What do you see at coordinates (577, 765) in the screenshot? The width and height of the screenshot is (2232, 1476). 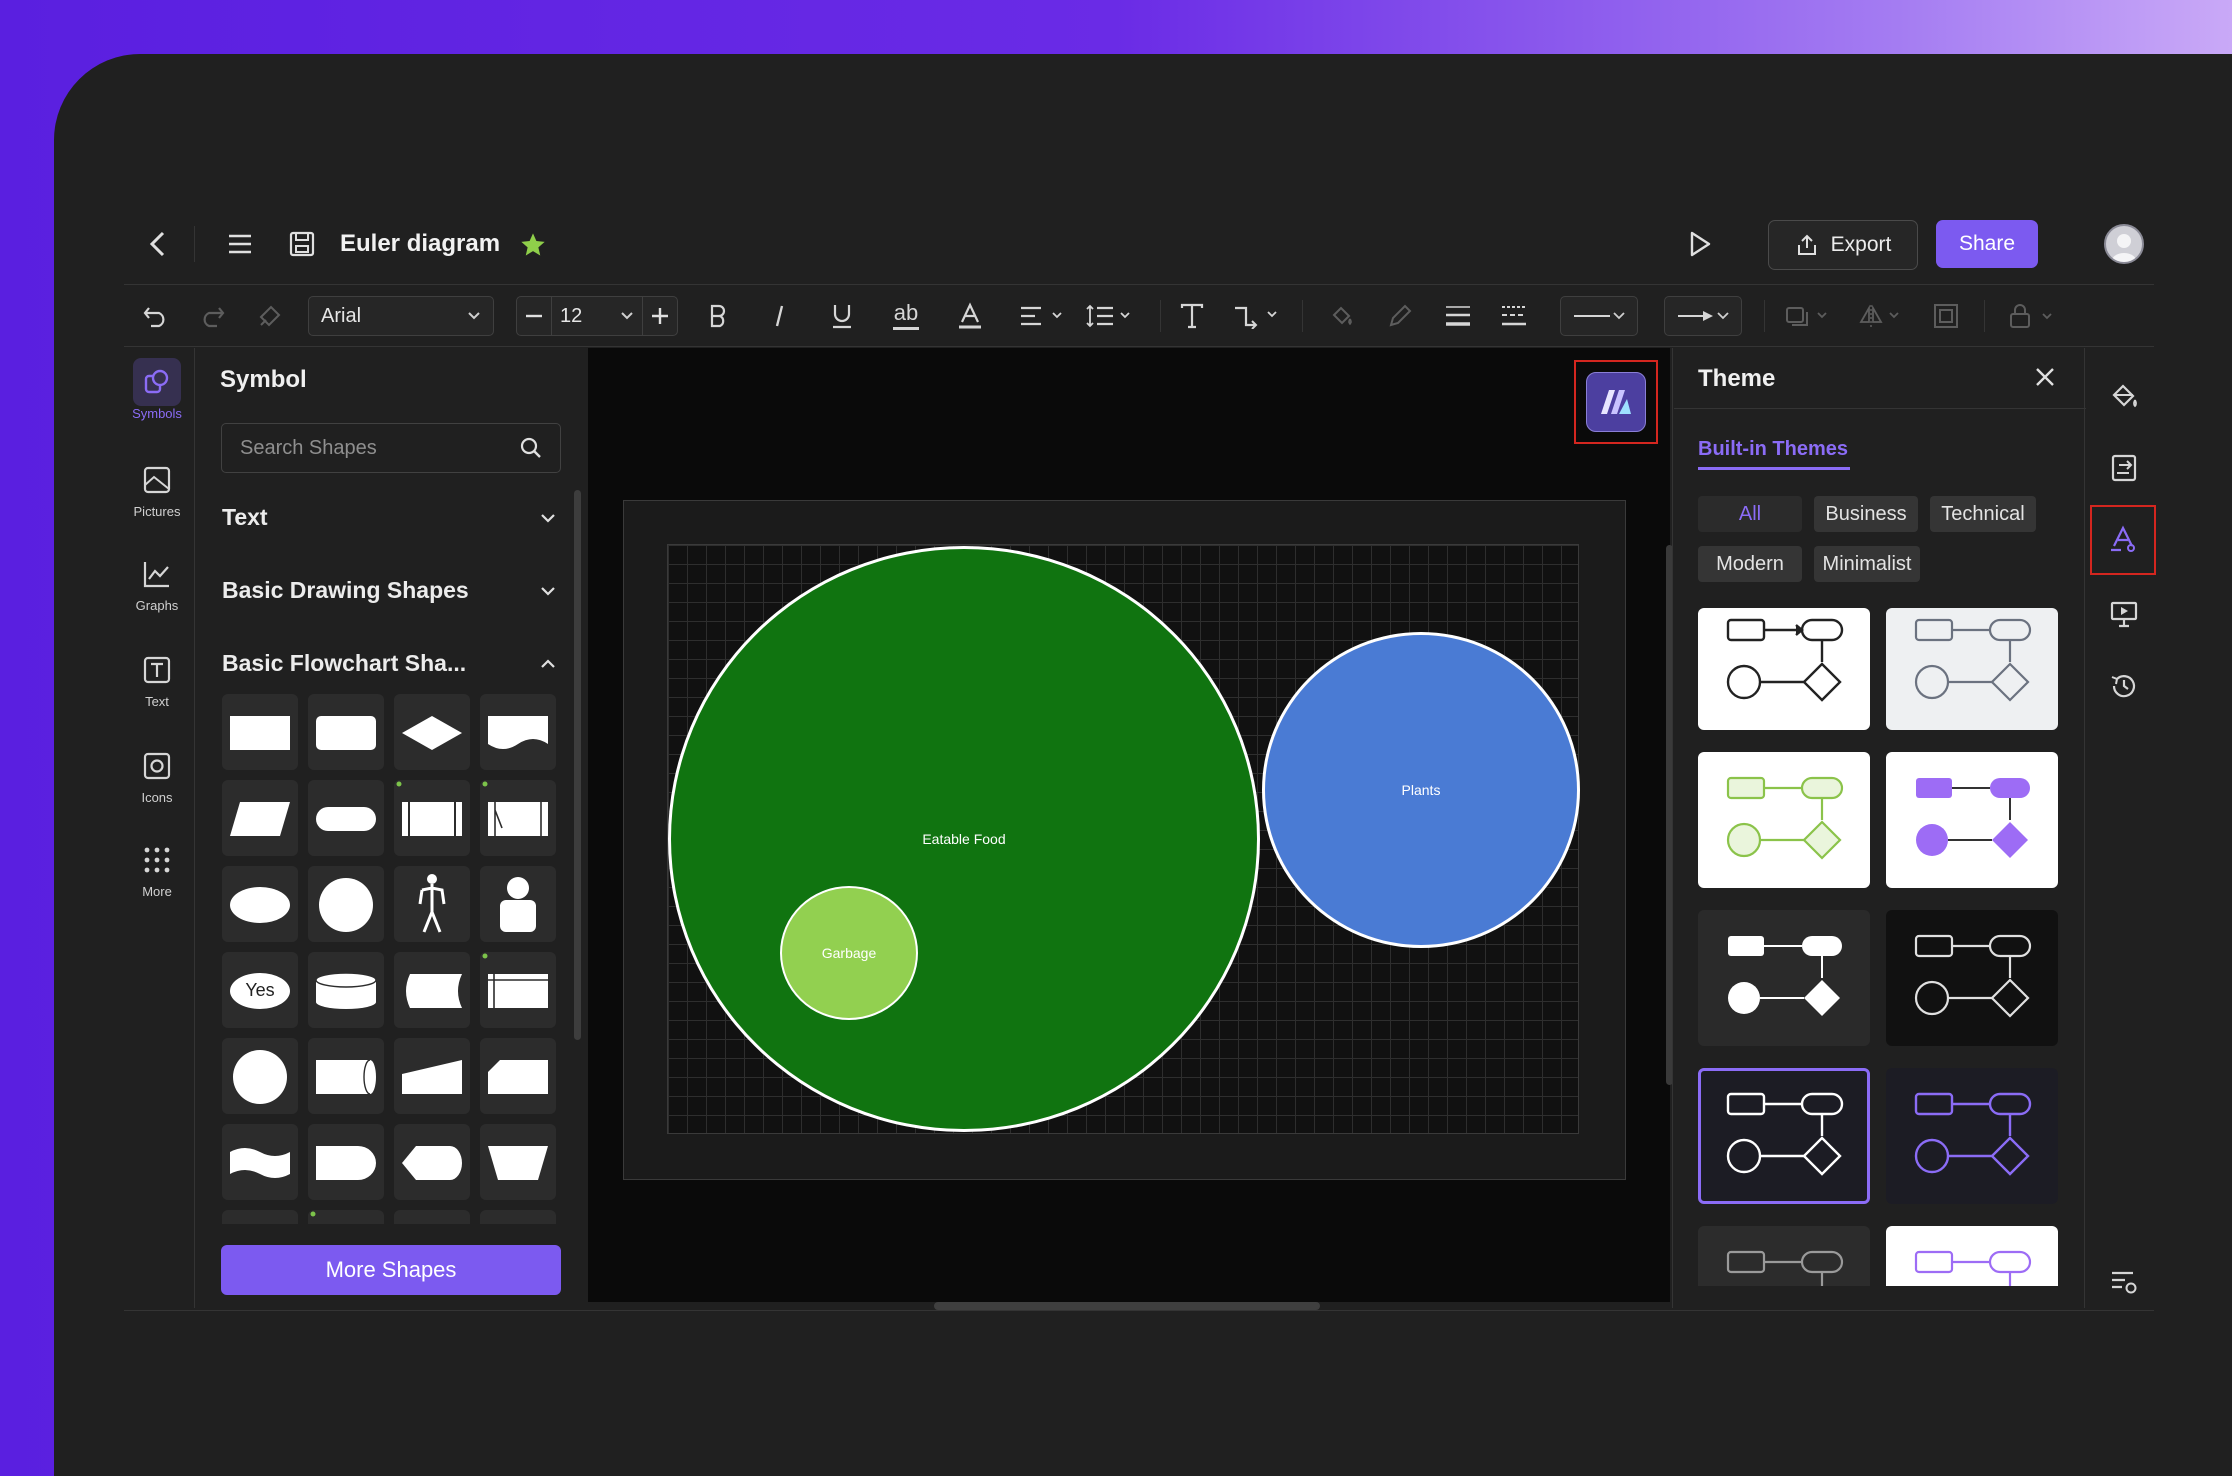 I see `symbol-panel-scrollbar` at bounding box center [577, 765].